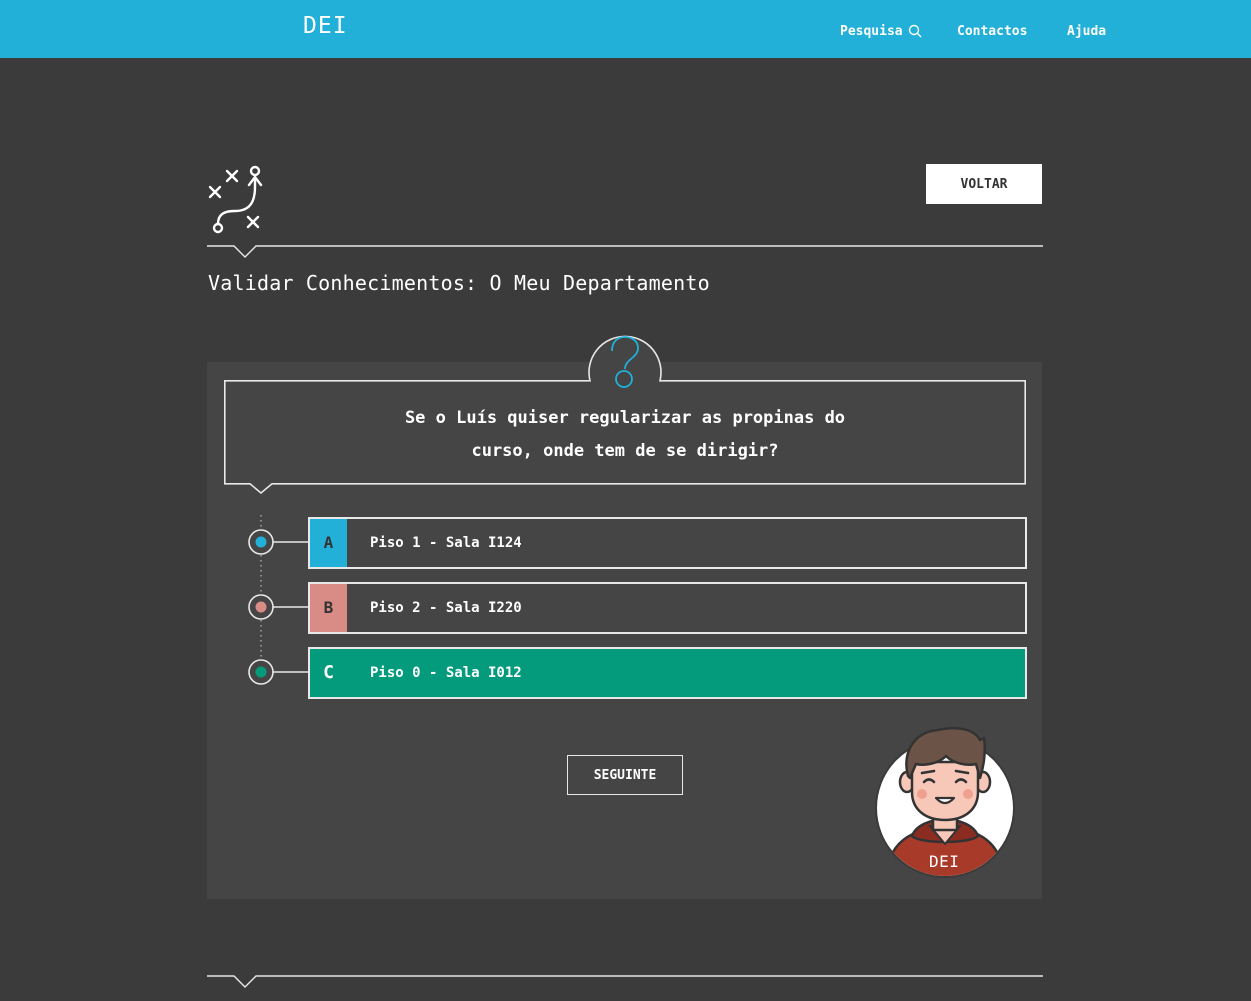  What do you see at coordinates (625, 775) in the screenshot?
I see `next-button: SEGUINTE` at bounding box center [625, 775].